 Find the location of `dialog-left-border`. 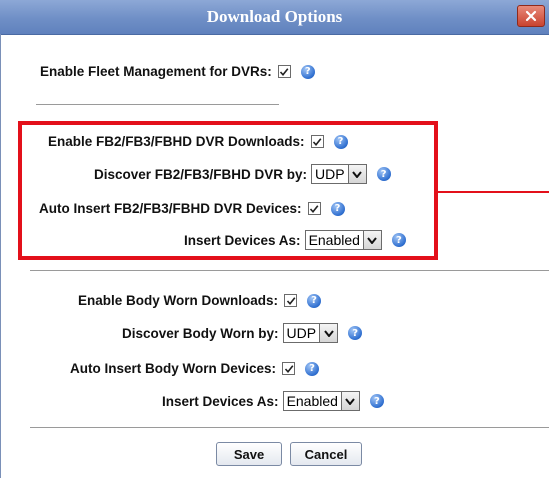

dialog-left-border is located at coordinates (0, 256).